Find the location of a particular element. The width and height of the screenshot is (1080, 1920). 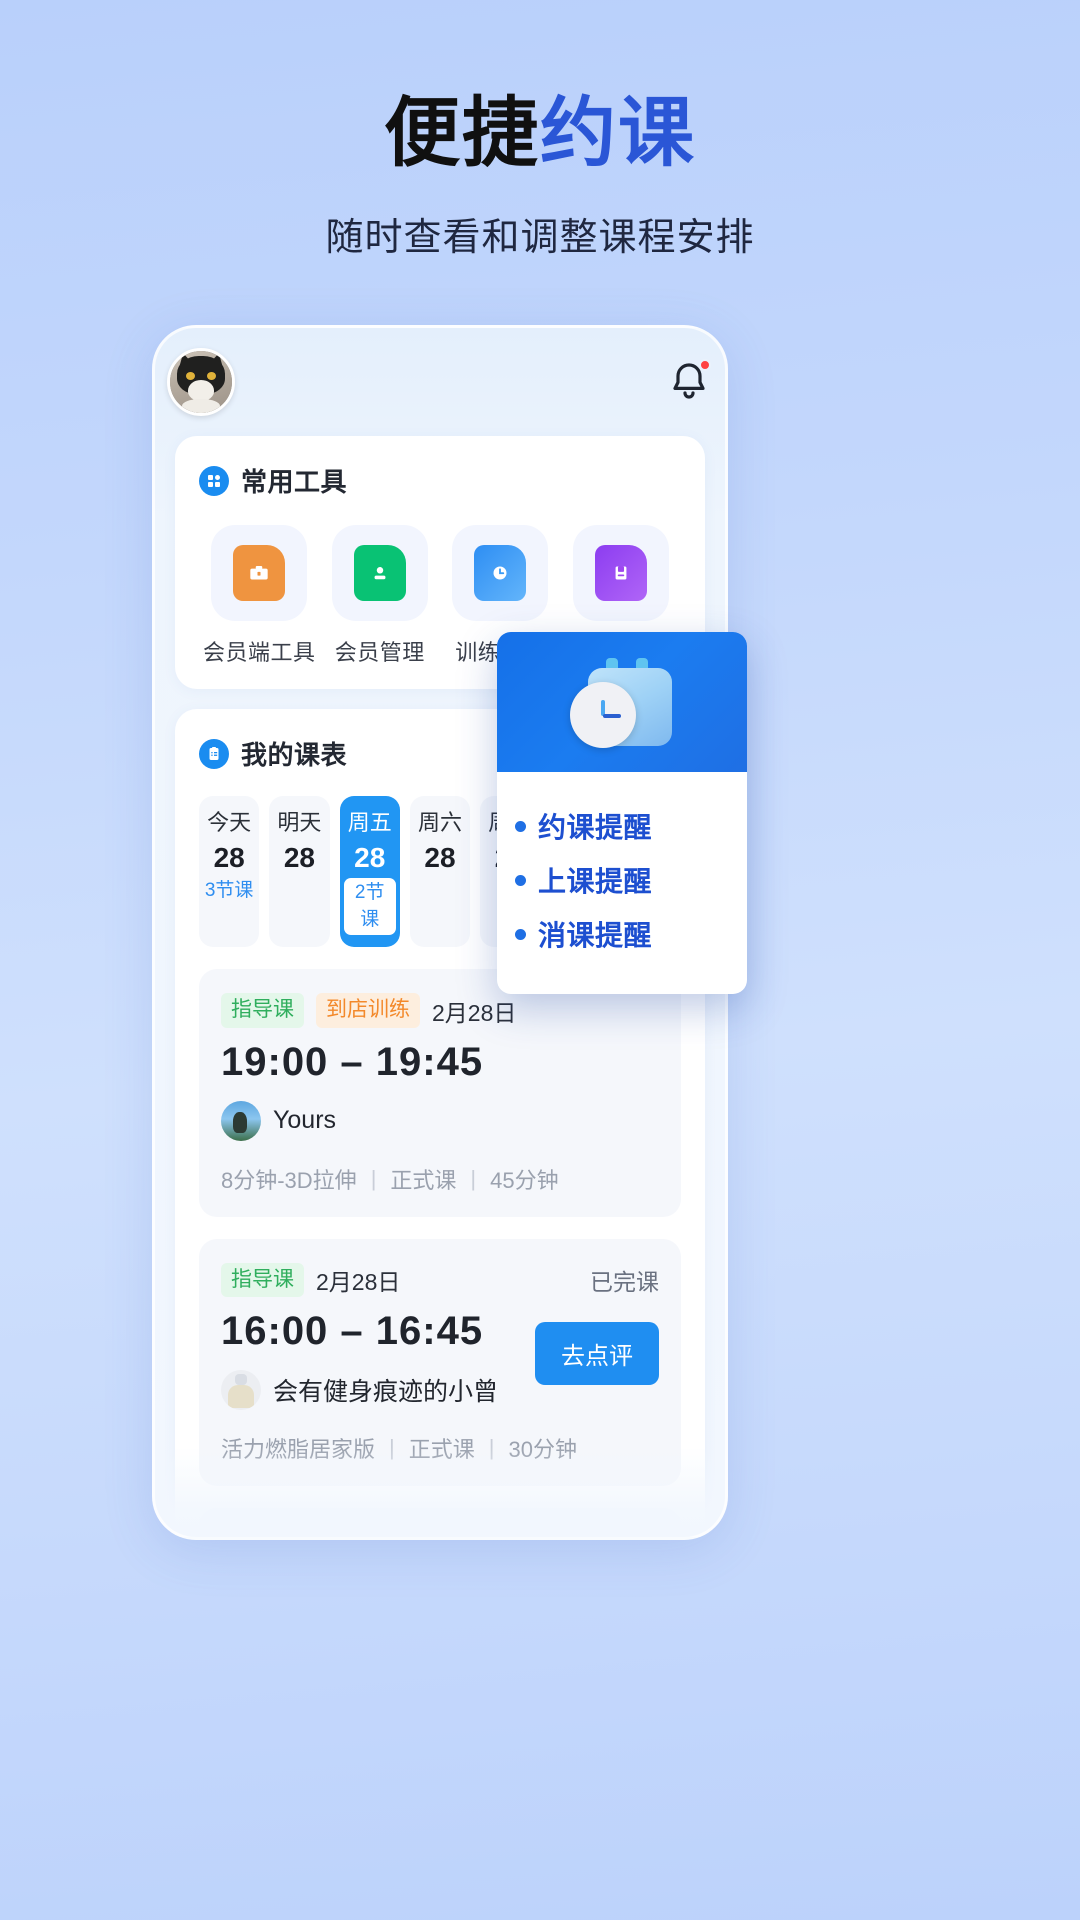

day-tab-friday: 周五 28 2节课 is located at coordinates (369, 872).